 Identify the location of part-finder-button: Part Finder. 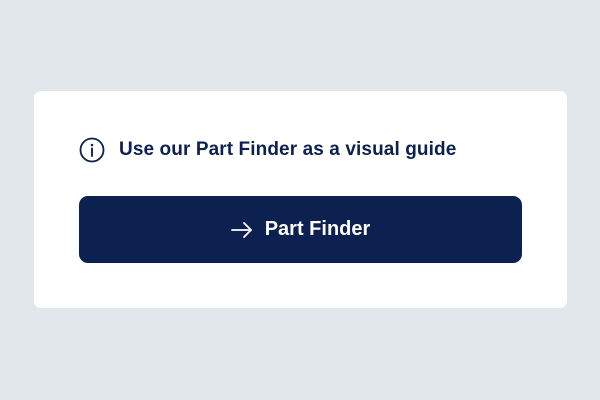
(300, 229).